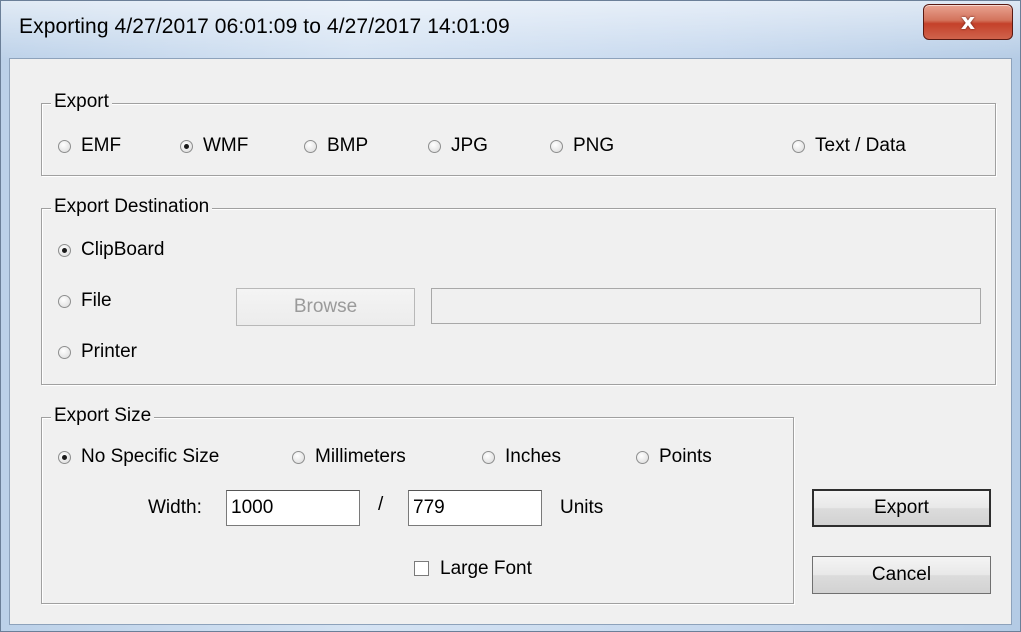 This screenshot has width=1021, height=632. I want to click on radio-printer: Printer, so click(97, 352).